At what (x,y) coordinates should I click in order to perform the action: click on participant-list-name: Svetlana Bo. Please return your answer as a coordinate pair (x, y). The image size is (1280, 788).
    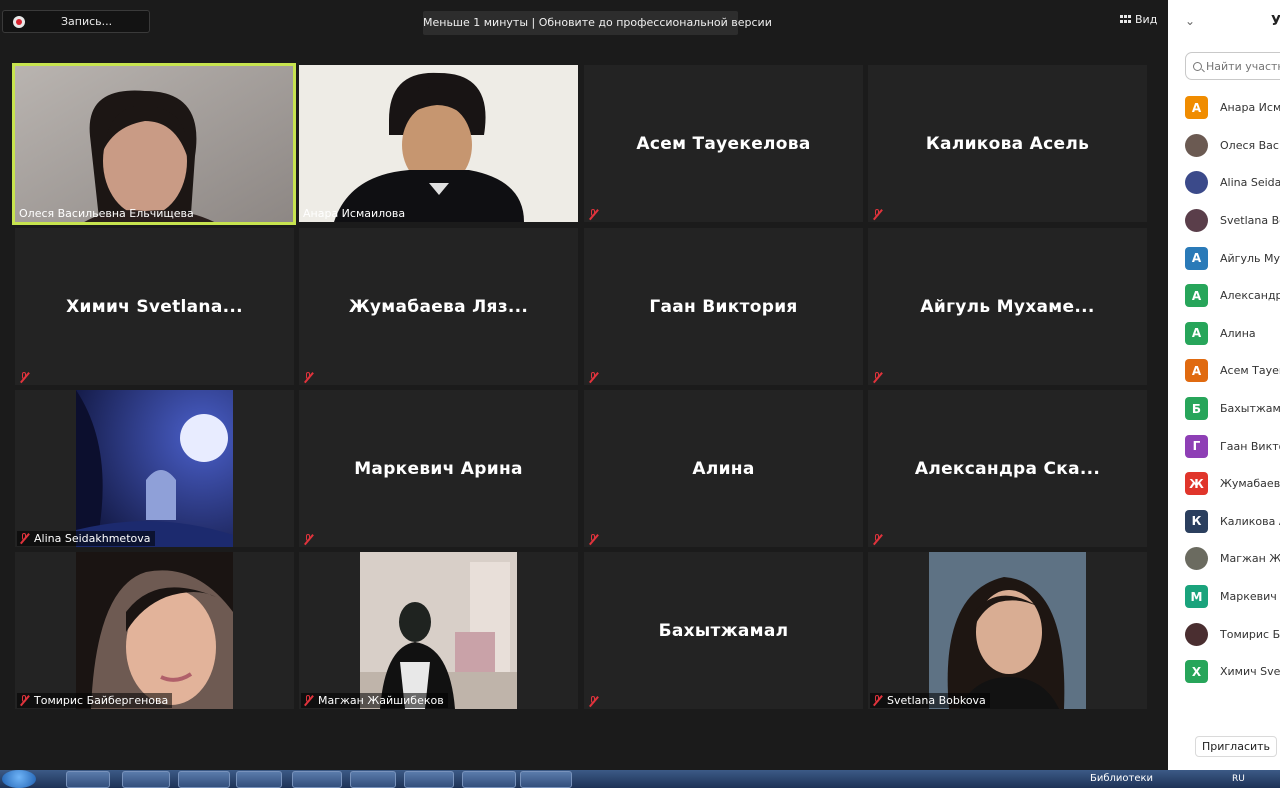
    Looking at the image, I should click on (1250, 221).